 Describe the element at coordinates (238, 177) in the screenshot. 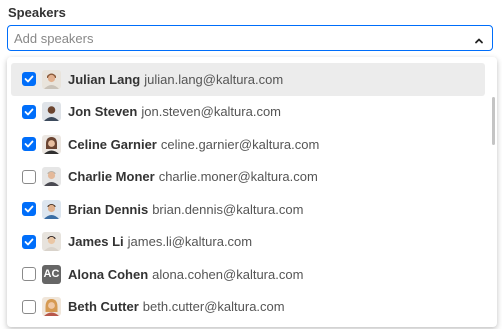

I see `speaker-email: charlie.moner@kaltura.com` at that location.